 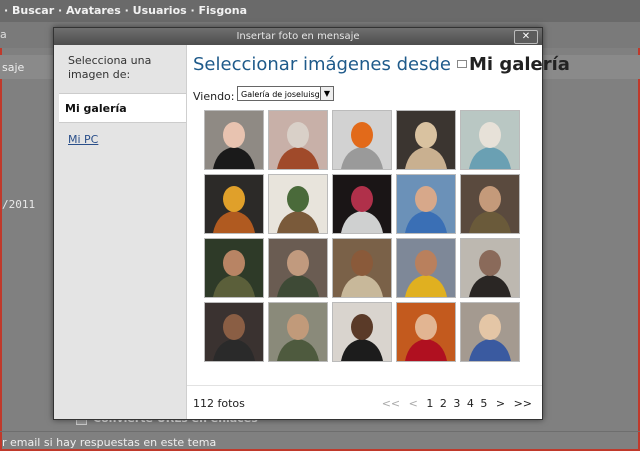 I want to click on page-link-5: 5, so click(x=483, y=403).